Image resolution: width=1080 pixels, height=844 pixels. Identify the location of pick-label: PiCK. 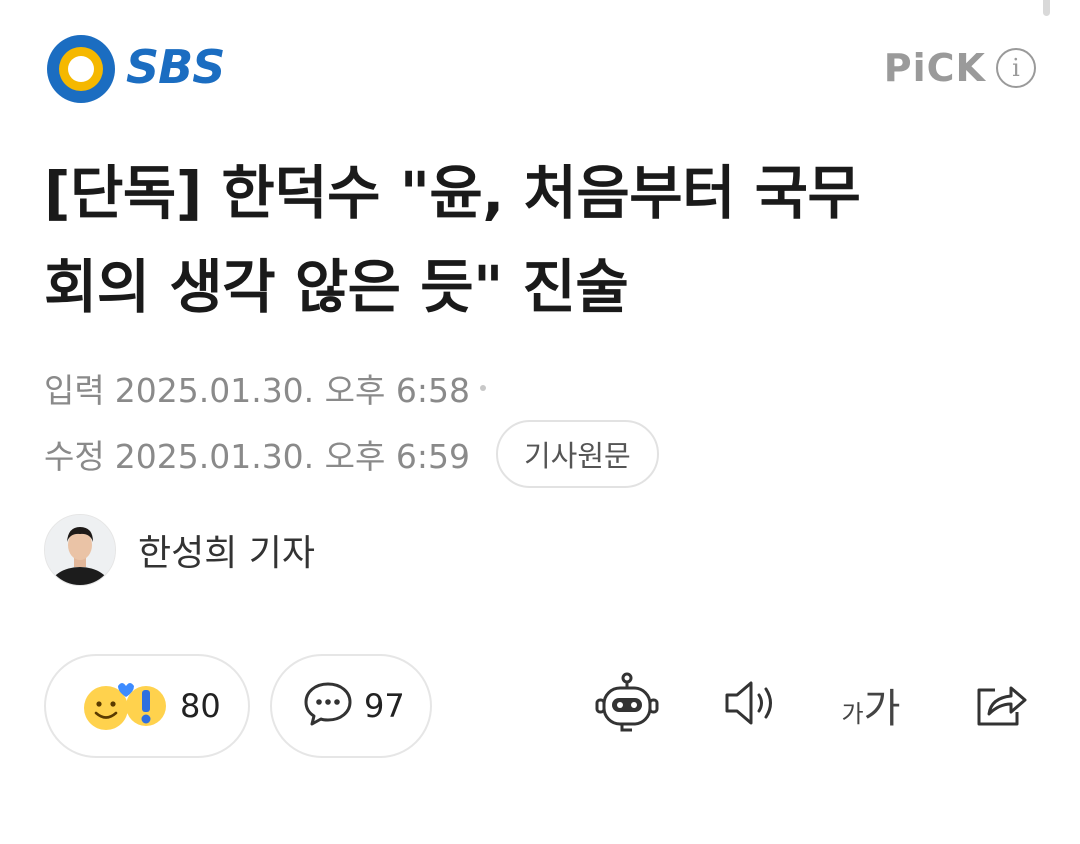
(934, 68).